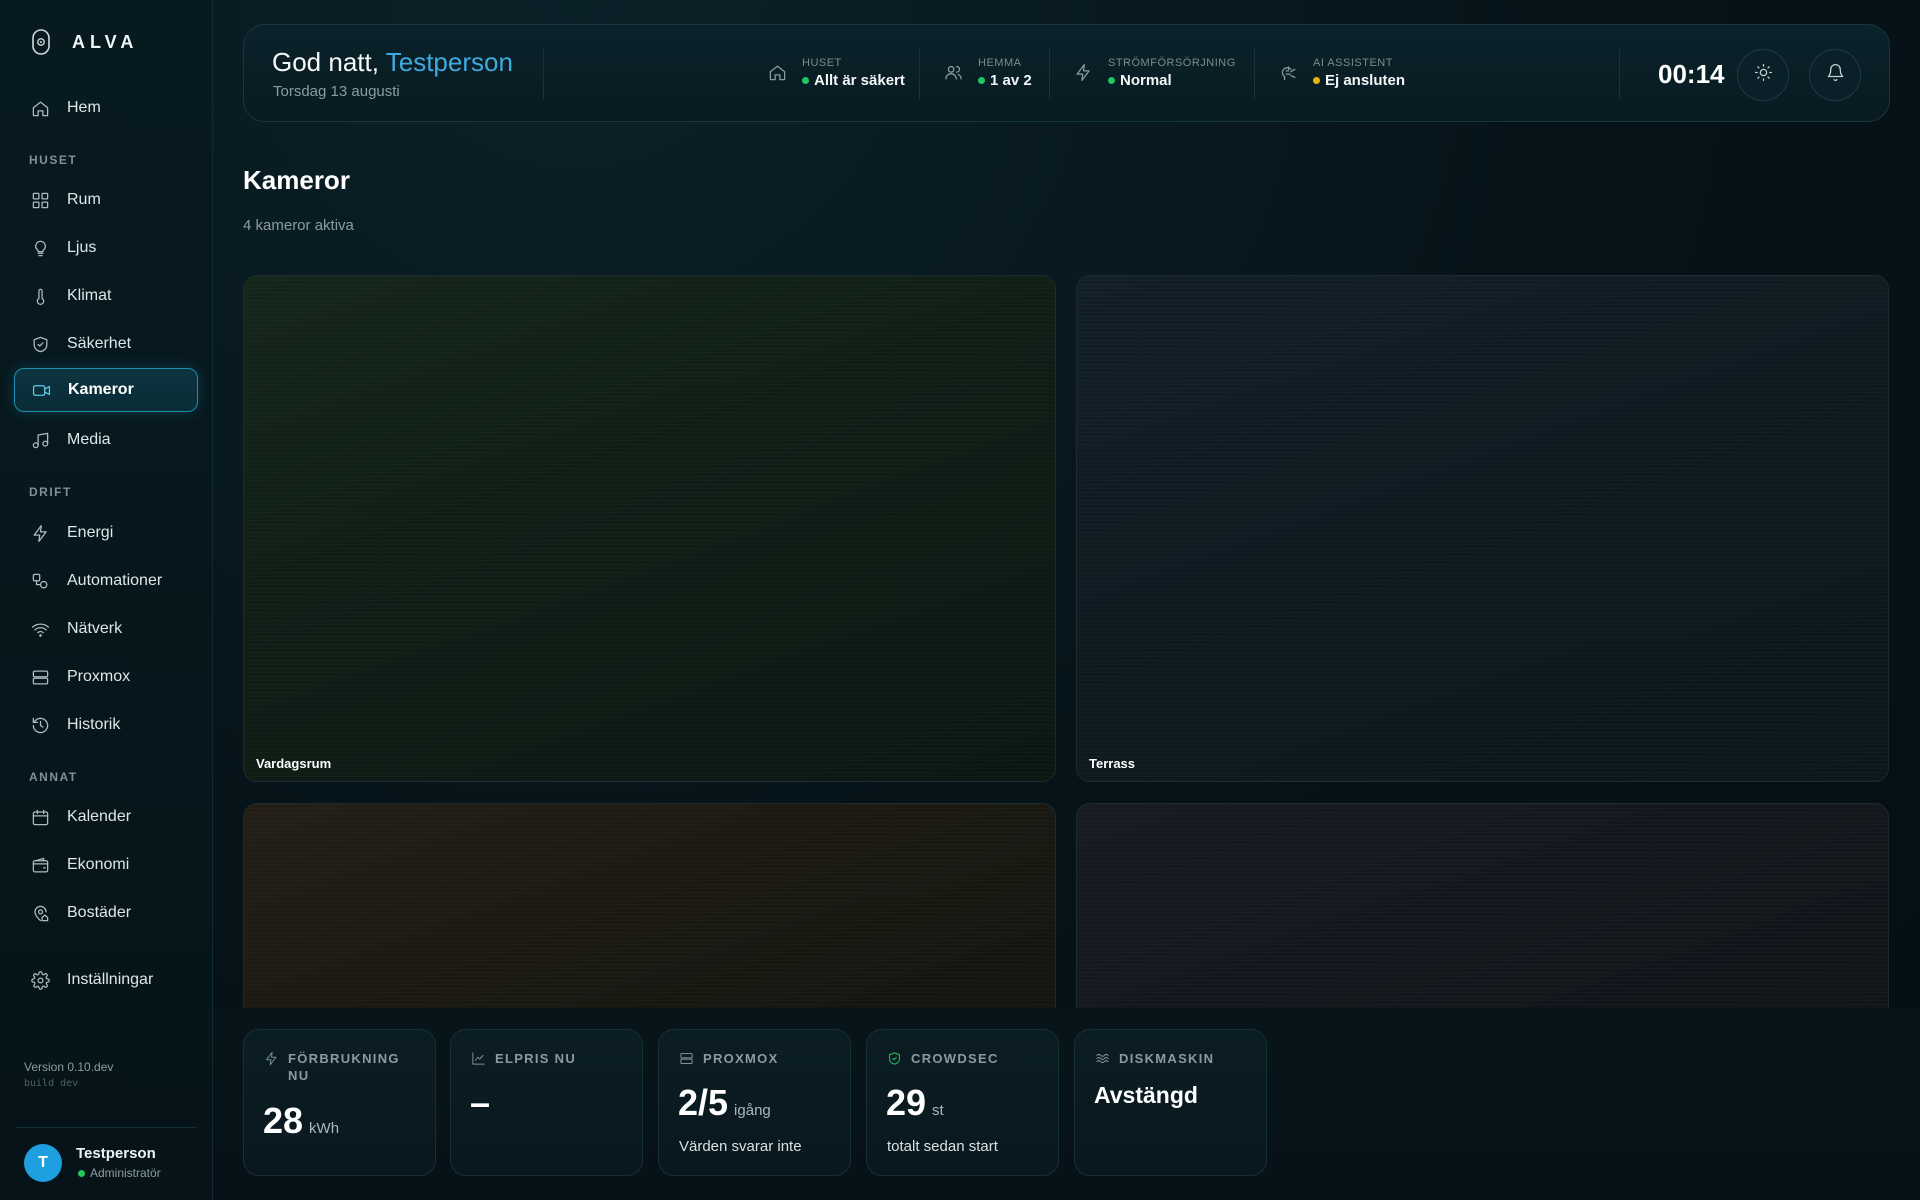 This screenshot has height=1200, width=1920. I want to click on greeting: God natt, Testperson, so click(392, 62).